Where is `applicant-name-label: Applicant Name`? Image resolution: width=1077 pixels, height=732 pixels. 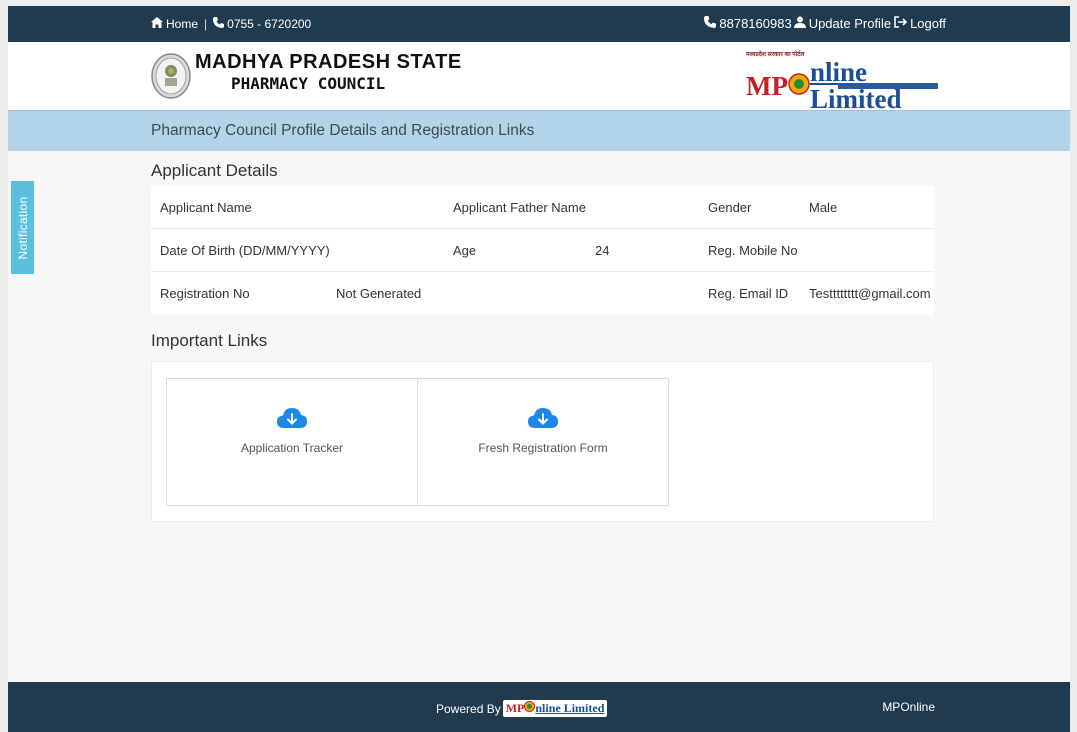 applicant-name-label: Applicant Name is located at coordinates (206, 207).